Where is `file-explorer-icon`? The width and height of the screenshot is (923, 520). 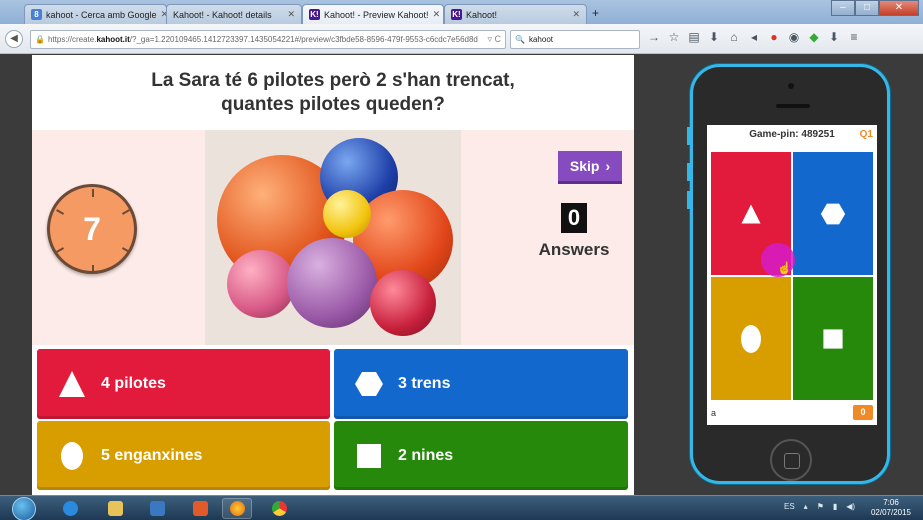 file-explorer-icon is located at coordinates (115, 508).